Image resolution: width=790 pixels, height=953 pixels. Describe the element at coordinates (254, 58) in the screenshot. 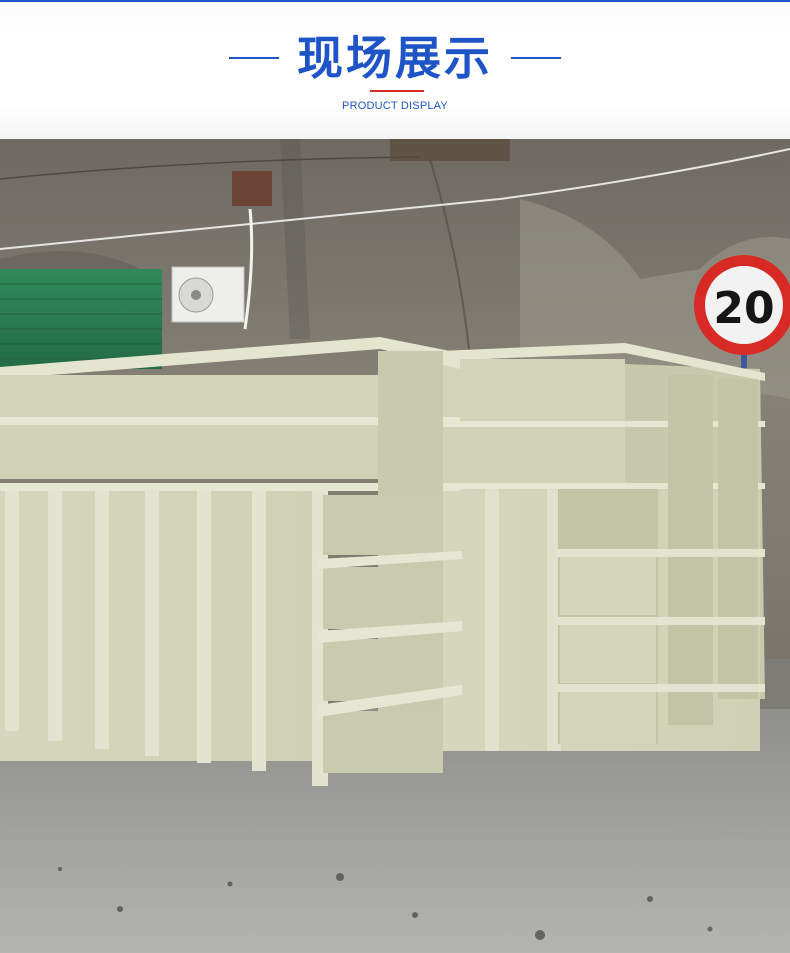

I see `title-left-line` at that location.